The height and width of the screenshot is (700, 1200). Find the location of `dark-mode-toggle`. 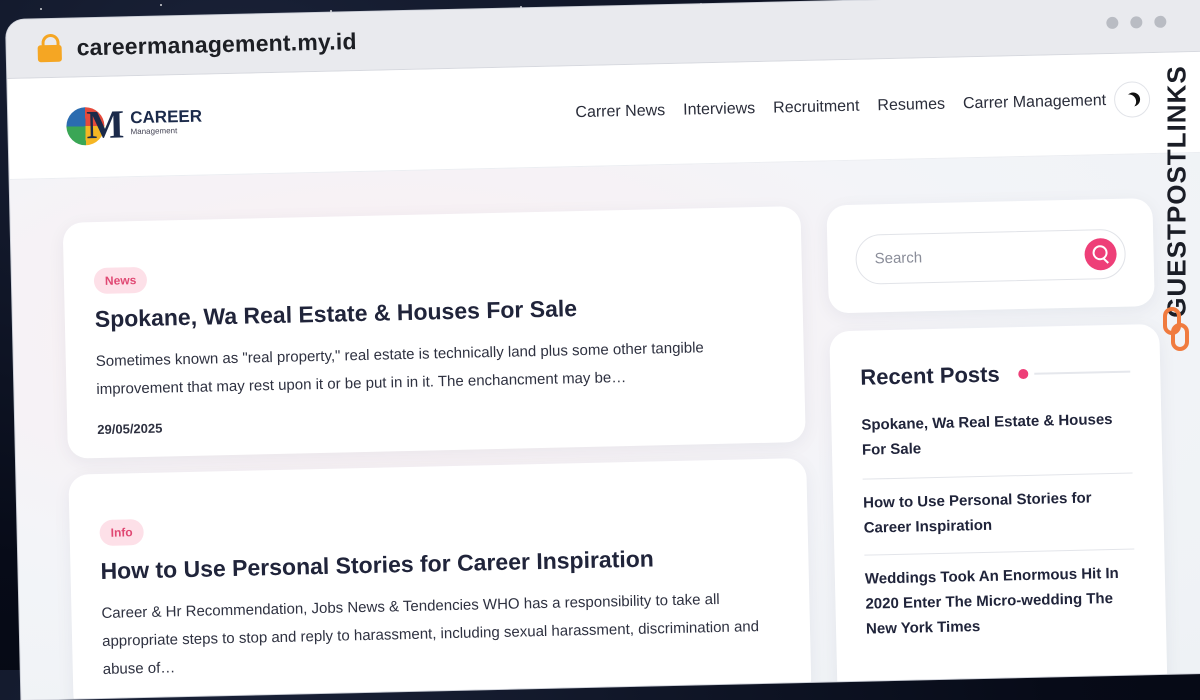

dark-mode-toggle is located at coordinates (1132, 99).